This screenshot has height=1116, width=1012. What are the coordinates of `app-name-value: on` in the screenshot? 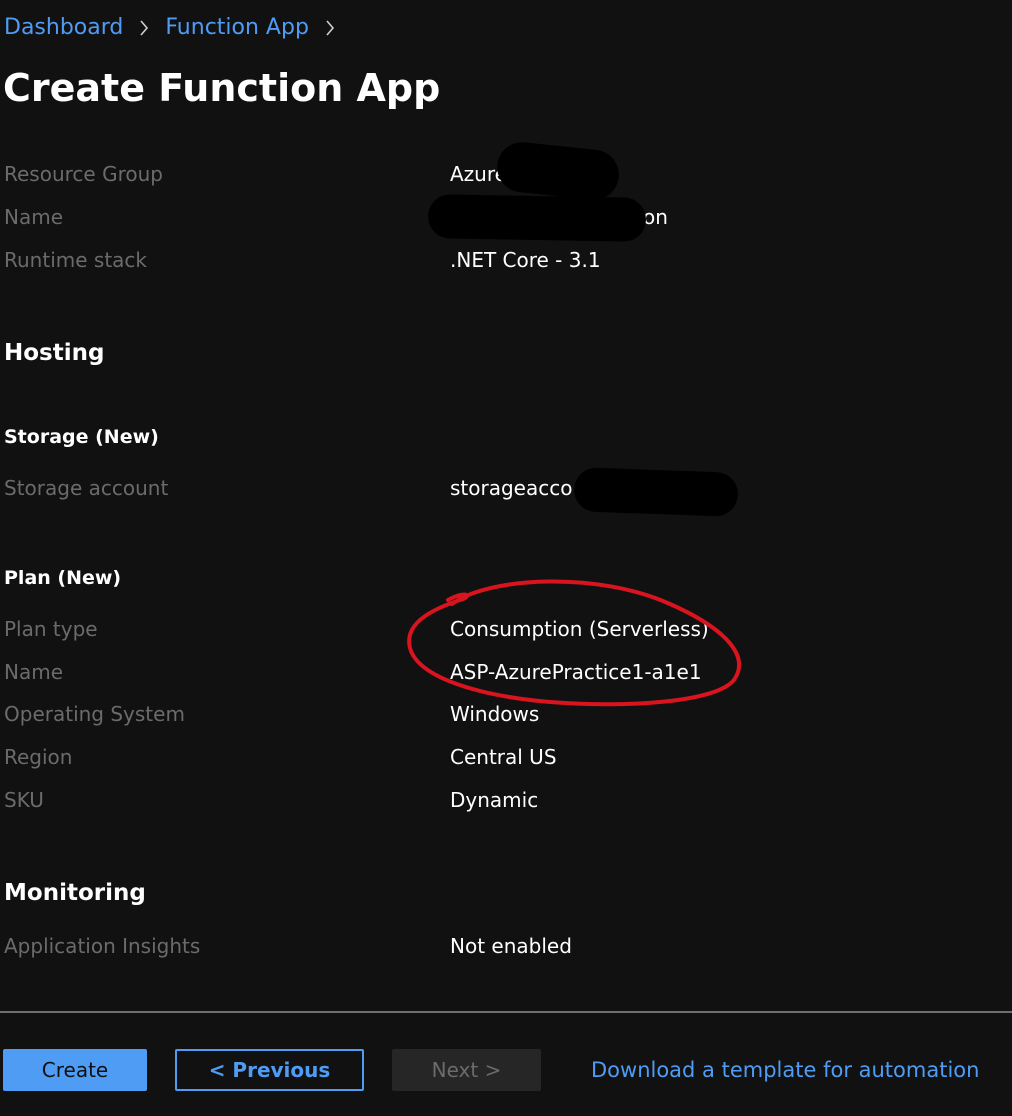 It's located at (655, 217).